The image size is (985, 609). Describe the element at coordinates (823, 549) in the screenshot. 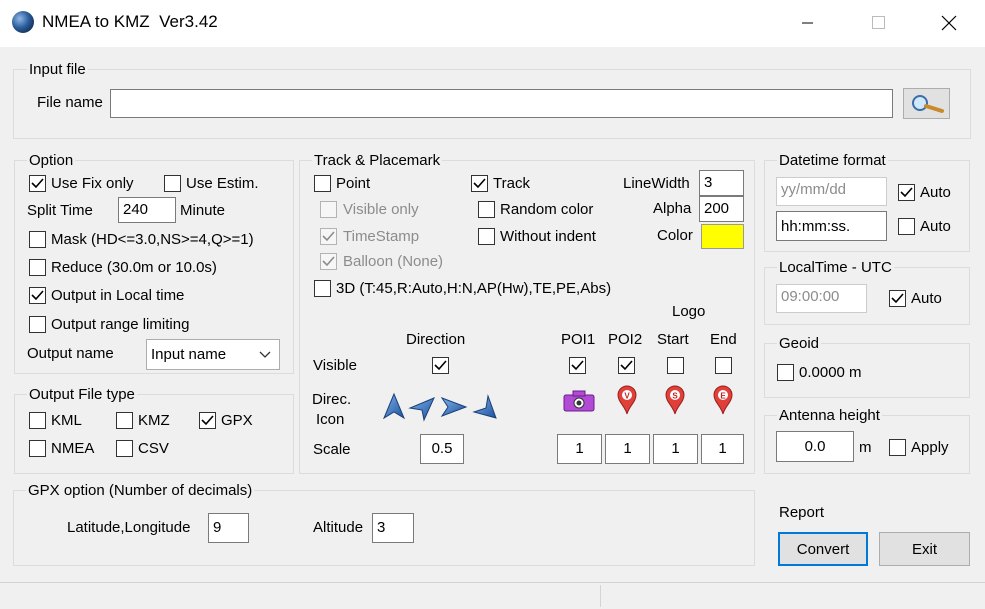

I see `convert-button: Convert` at that location.